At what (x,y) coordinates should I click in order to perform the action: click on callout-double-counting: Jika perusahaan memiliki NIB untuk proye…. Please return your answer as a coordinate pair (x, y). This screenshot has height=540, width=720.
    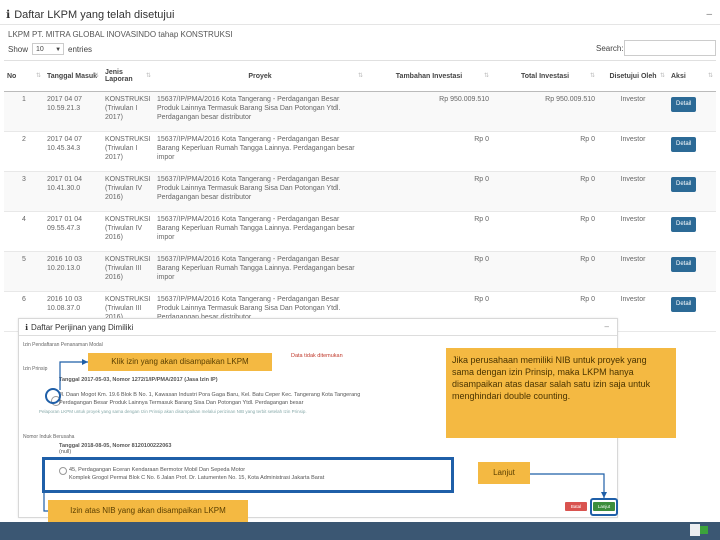
    Looking at the image, I should click on (561, 393).